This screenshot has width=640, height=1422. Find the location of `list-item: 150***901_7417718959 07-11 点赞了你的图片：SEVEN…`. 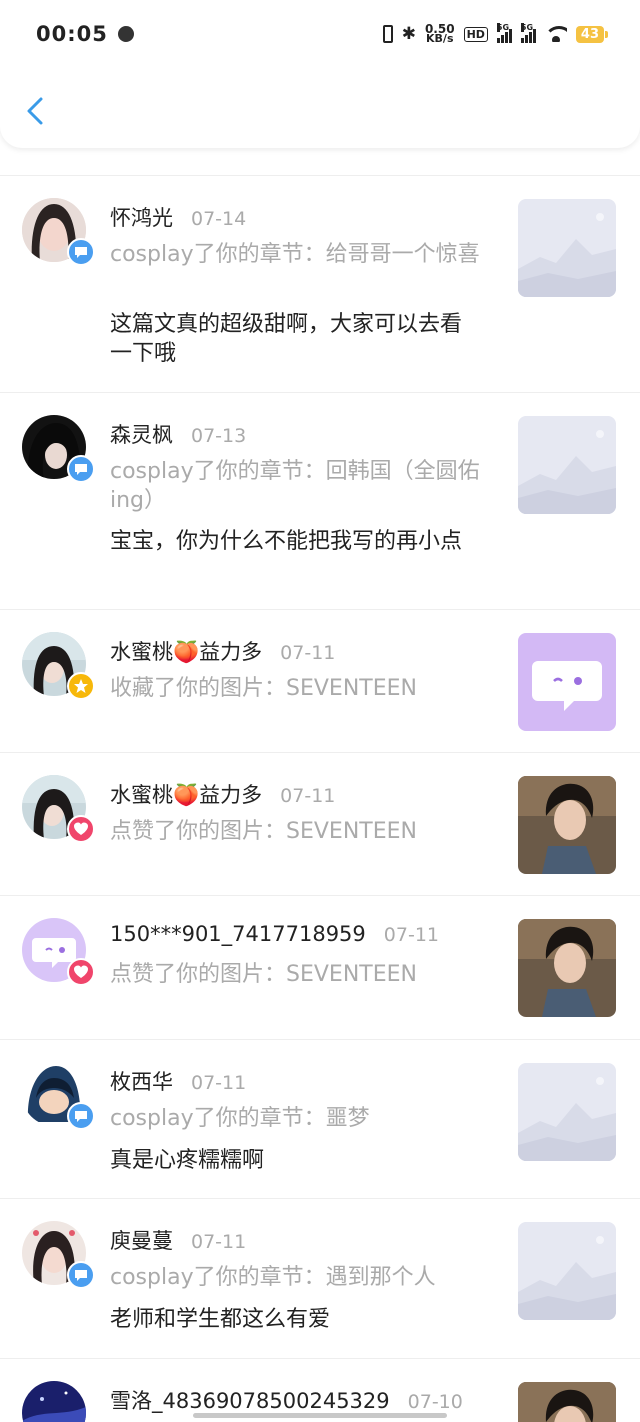

list-item: 150***901_7417718959 07-11 点赞了你的图片：SEVEN… is located at coordinates (320, 968).